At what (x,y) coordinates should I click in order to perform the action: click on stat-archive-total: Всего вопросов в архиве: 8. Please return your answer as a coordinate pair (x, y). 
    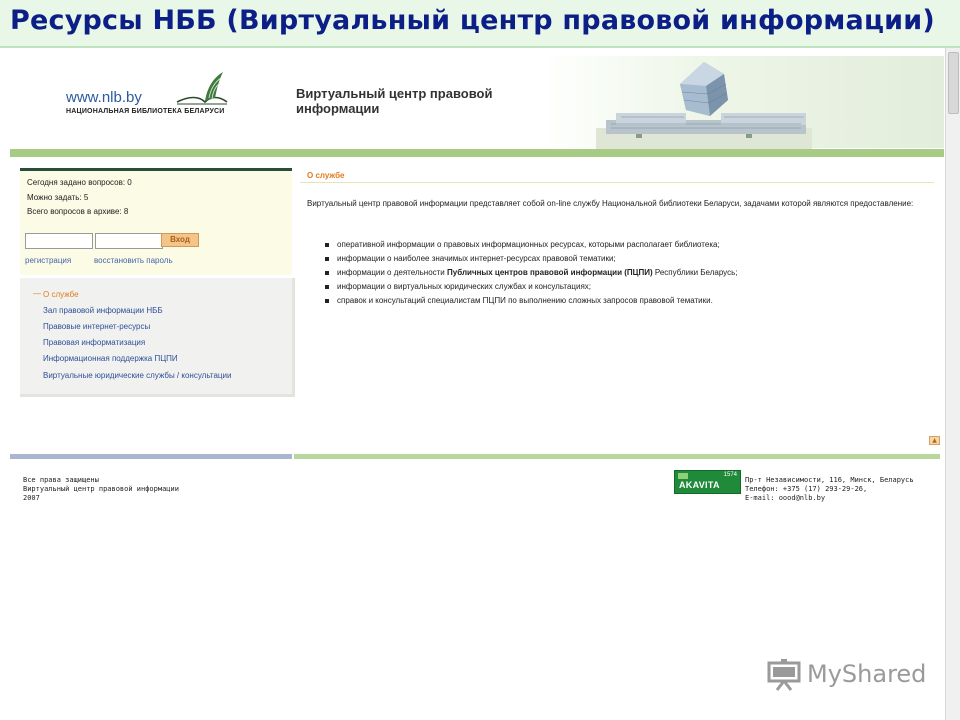
    Looking at the image, I should click on (78, 211).